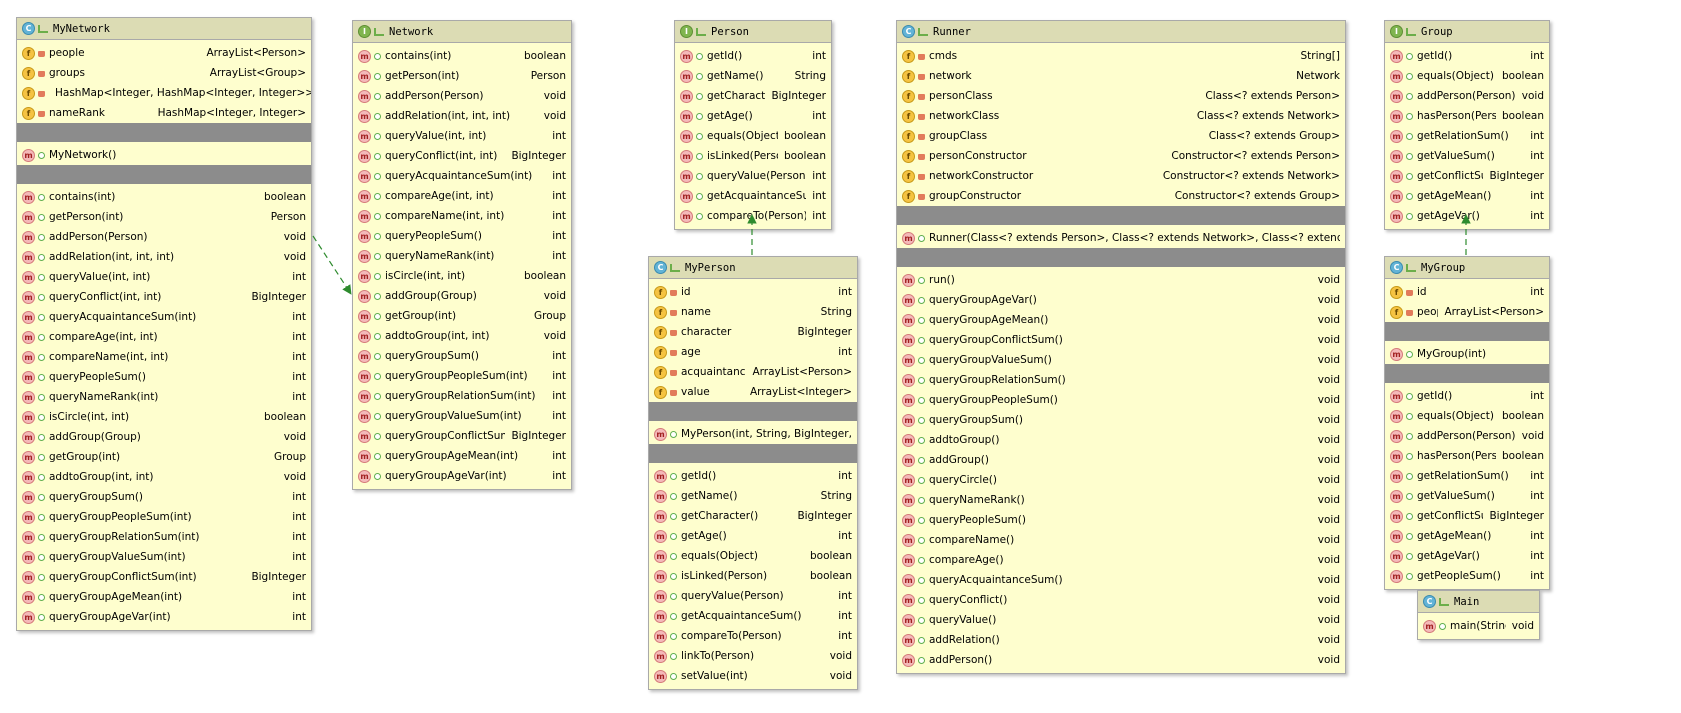  What do you see at coordinates (753, 268) in the screenshot?
I see `class-header: C MyPerson` at bounding box center [753, 268].